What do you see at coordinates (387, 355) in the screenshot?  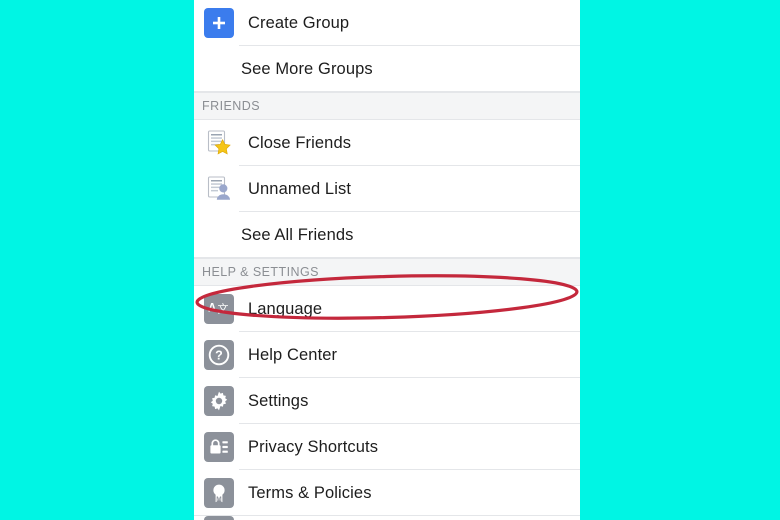 I see `menu-item-help-center: ? Help Center` at bounding box center [387, 355].